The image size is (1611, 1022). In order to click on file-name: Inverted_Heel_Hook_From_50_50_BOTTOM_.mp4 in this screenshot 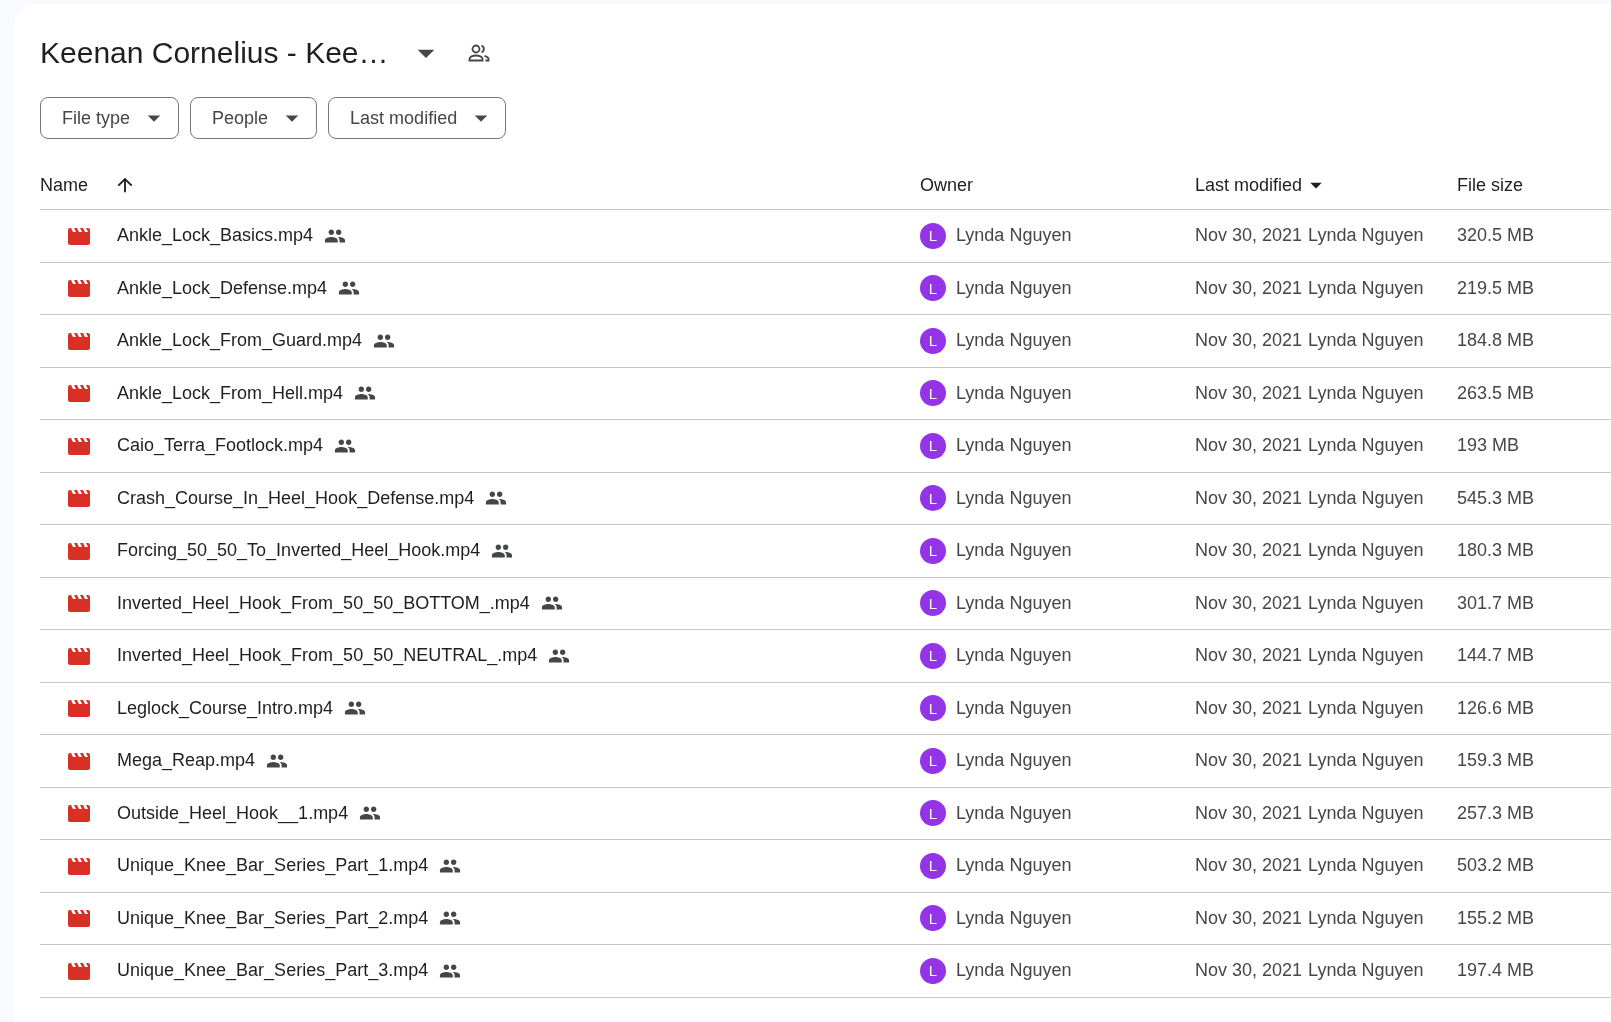, I will do `click(323, 603)`.